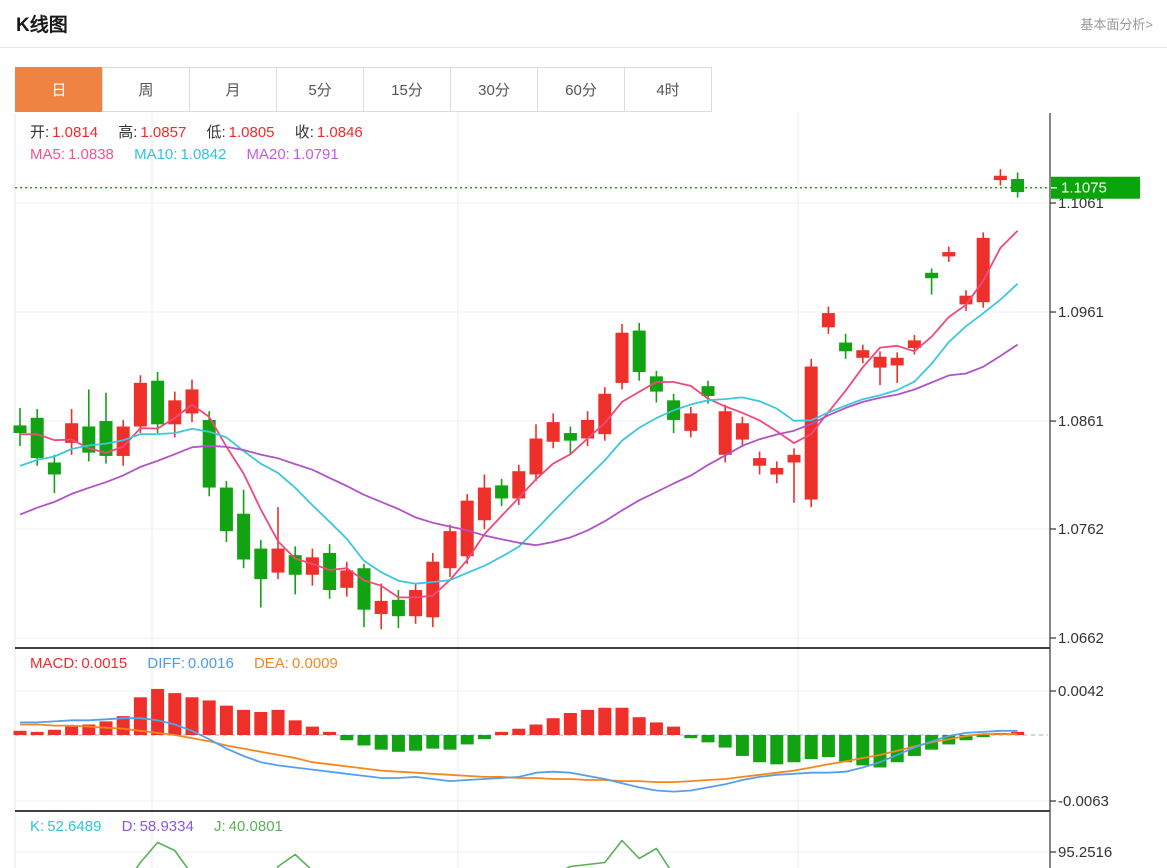 The image size is (1167, 868). Describe the element at coordinates (315, 154) in the screenshot. I see `ma20-value: 1.0791` at that location.